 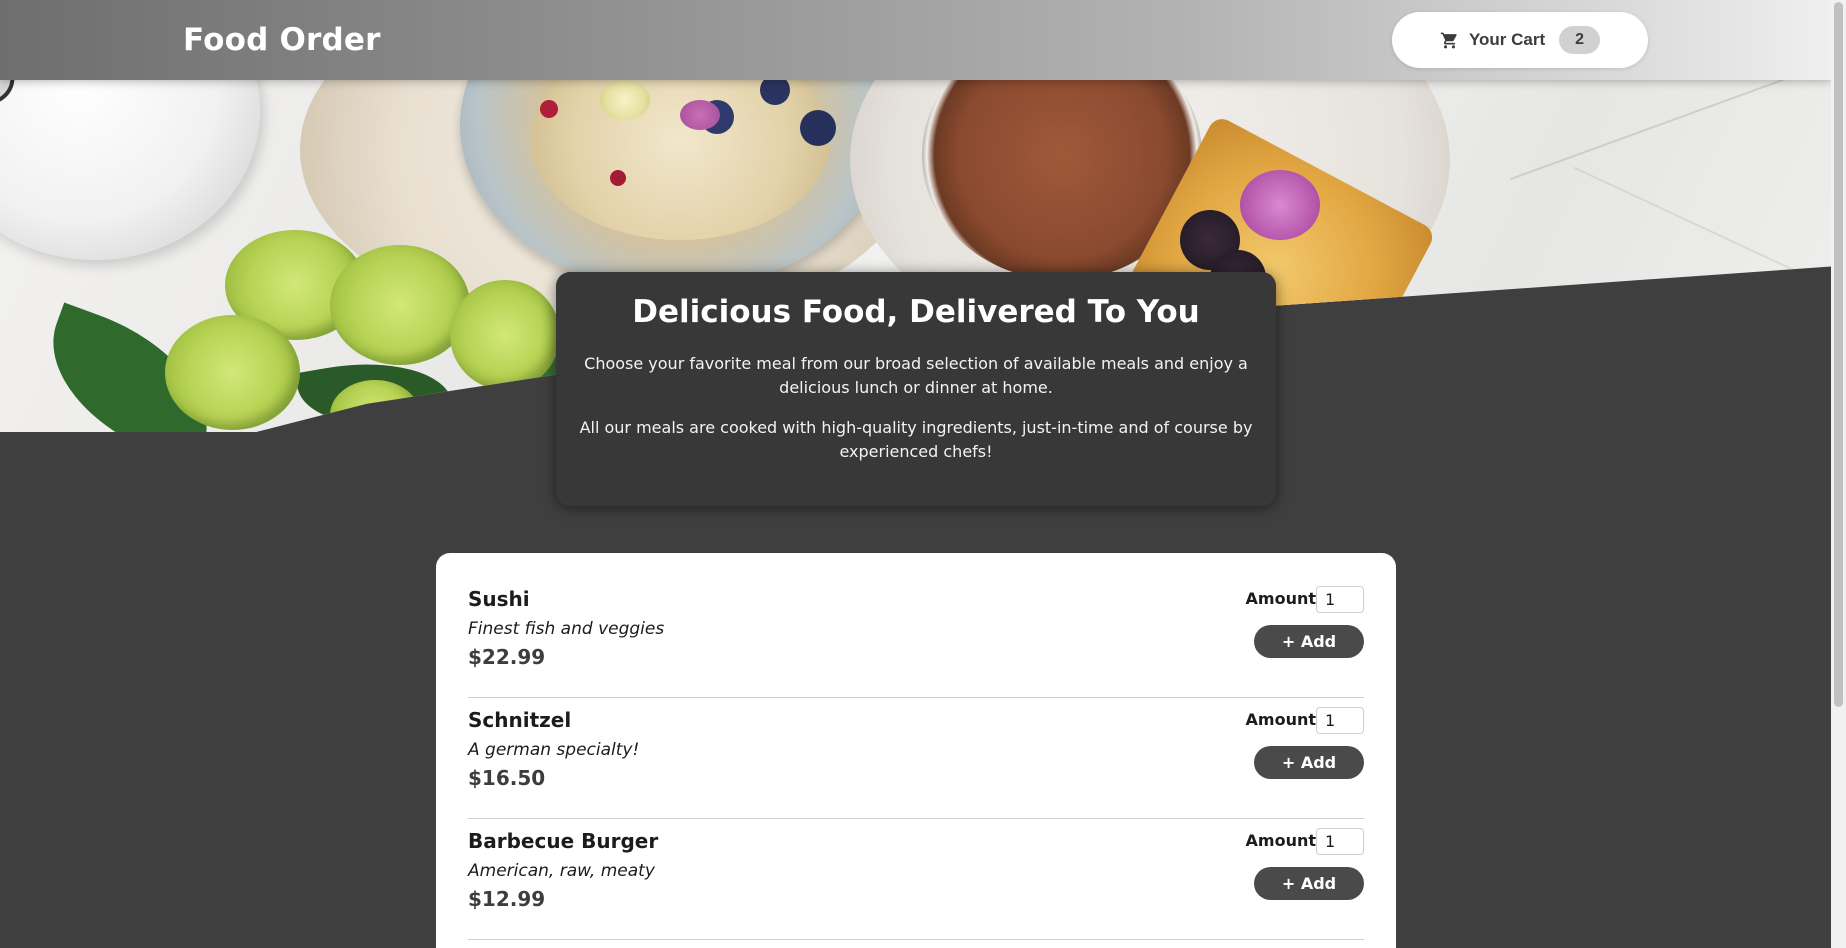 What do you see at coordinates (507, 778) in the screenshot?
I see `meal-price: $16.50` at bounding box center [507, 778].